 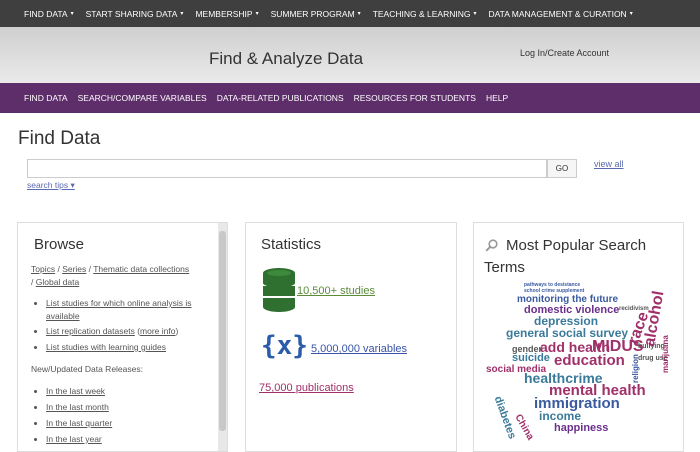 I want to click on topnav-summer-program: SUMMER PROGRAM ▾, so click(x=316, y=14).